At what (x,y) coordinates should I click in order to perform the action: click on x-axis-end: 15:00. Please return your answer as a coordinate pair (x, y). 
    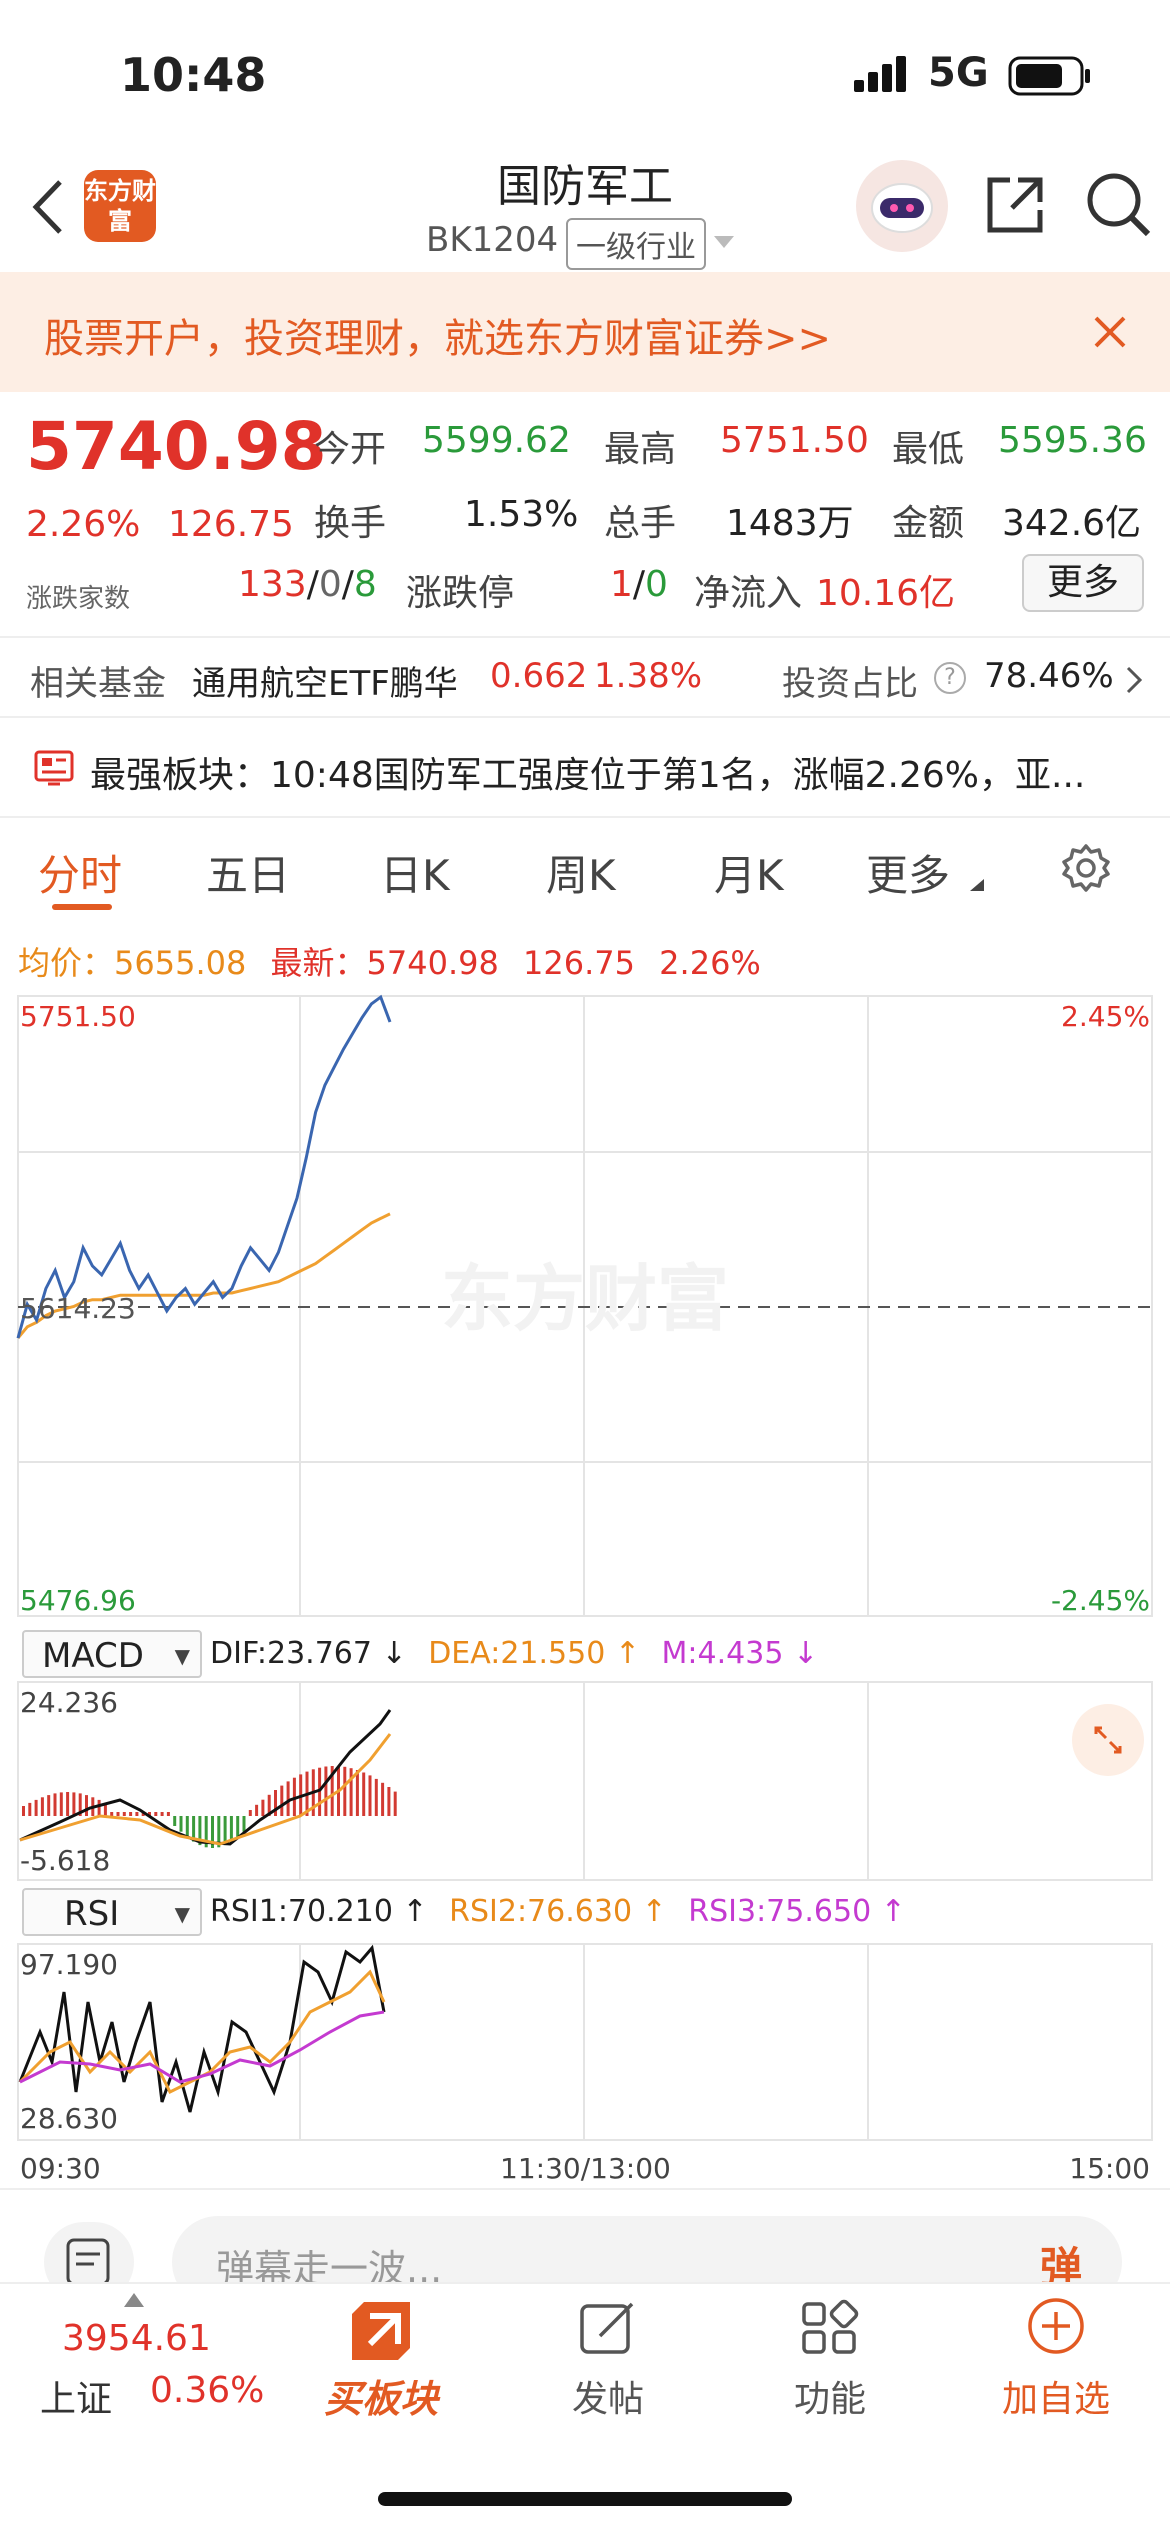
    Looking at the image, I should click on (1109, 2168).